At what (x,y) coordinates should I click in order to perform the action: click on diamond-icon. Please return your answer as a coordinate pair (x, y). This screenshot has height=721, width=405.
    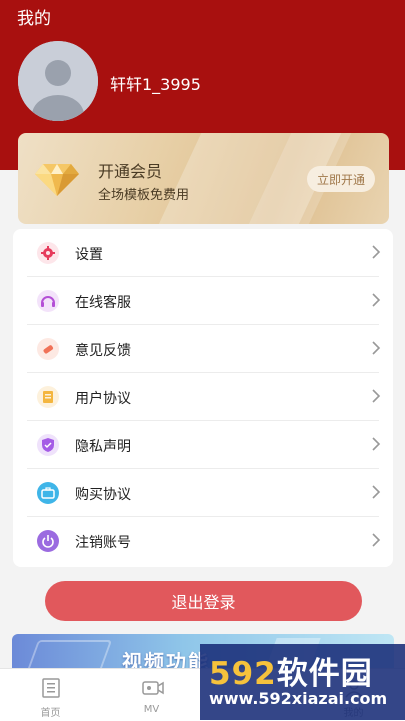
    Looking at the image, I should click on (57, 180).